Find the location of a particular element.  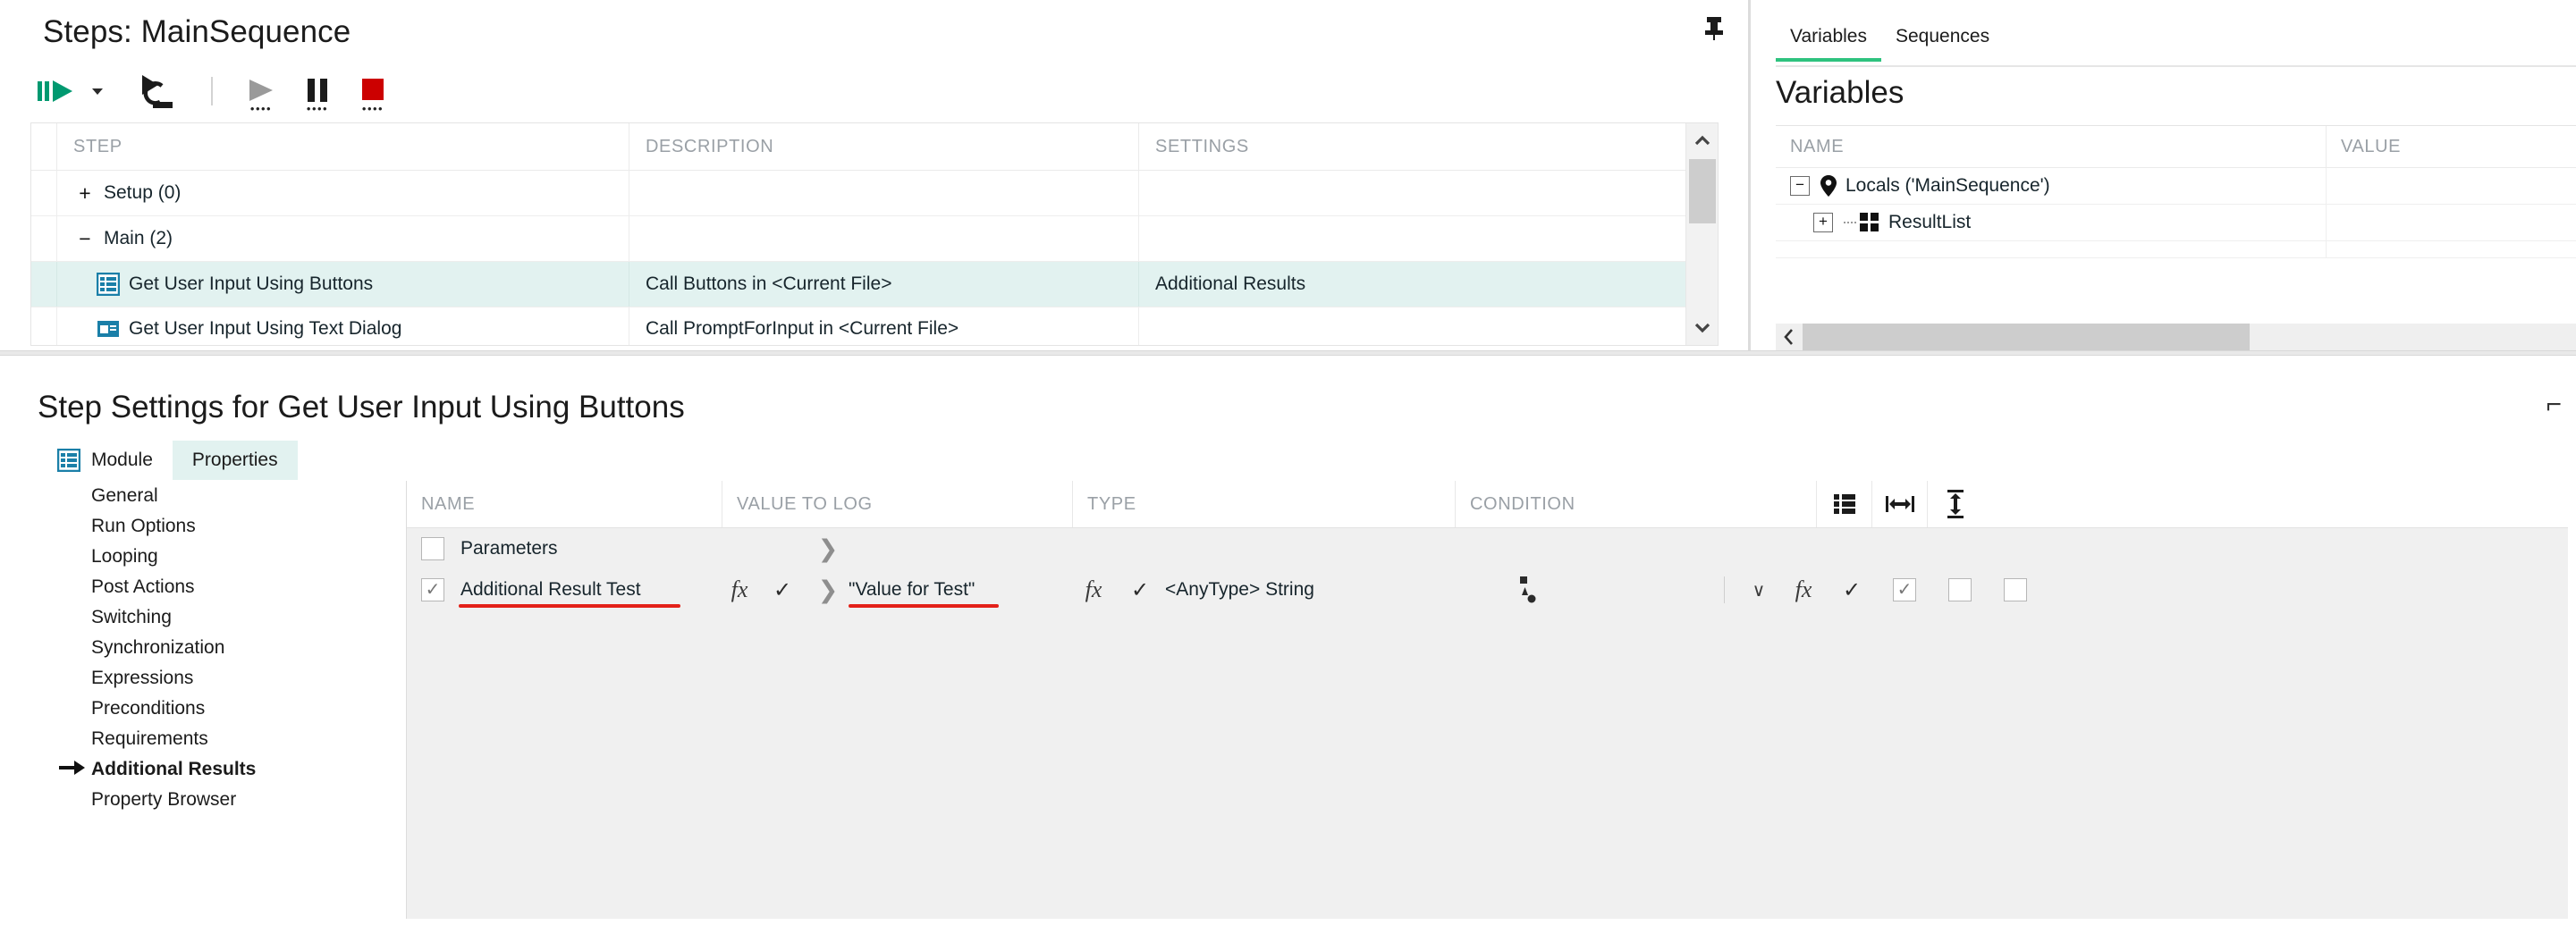

column-header-step: STEP is located at coordinates (342, 146).